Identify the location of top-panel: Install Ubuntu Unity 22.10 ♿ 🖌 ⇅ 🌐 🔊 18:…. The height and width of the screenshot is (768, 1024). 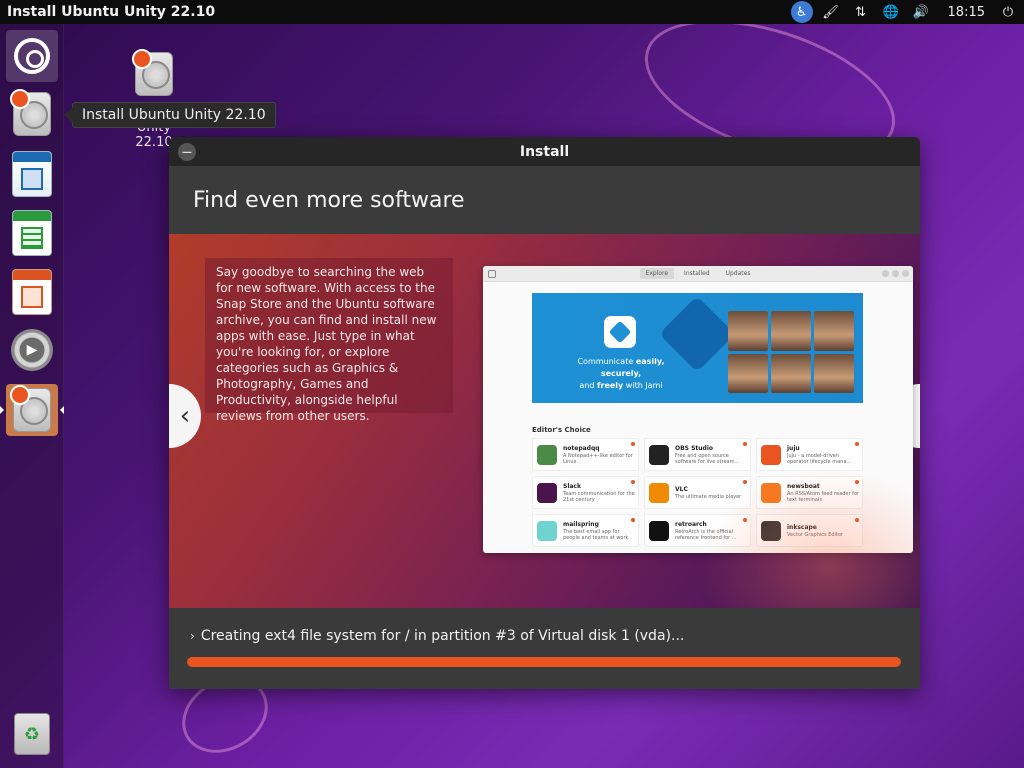
(512, 12).